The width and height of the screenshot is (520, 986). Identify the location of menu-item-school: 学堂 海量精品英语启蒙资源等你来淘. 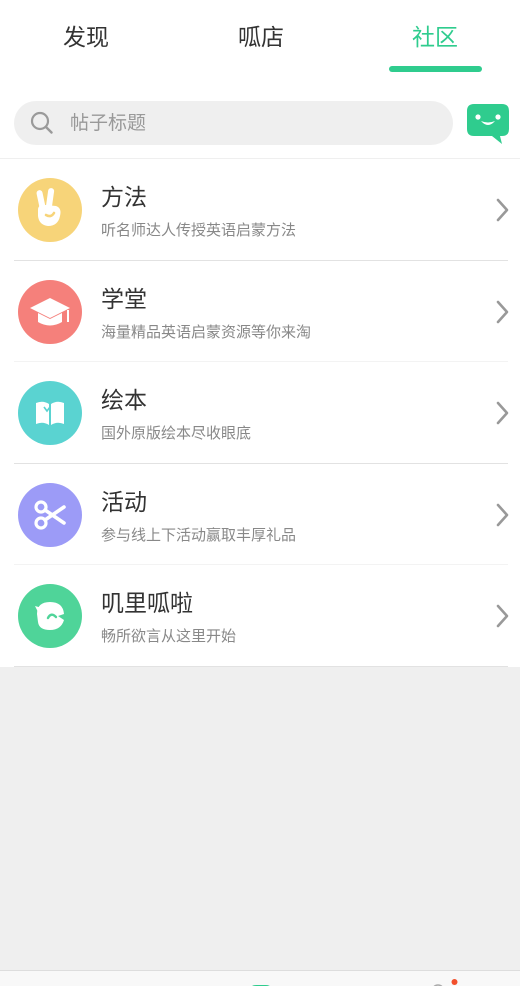
(260, 311).